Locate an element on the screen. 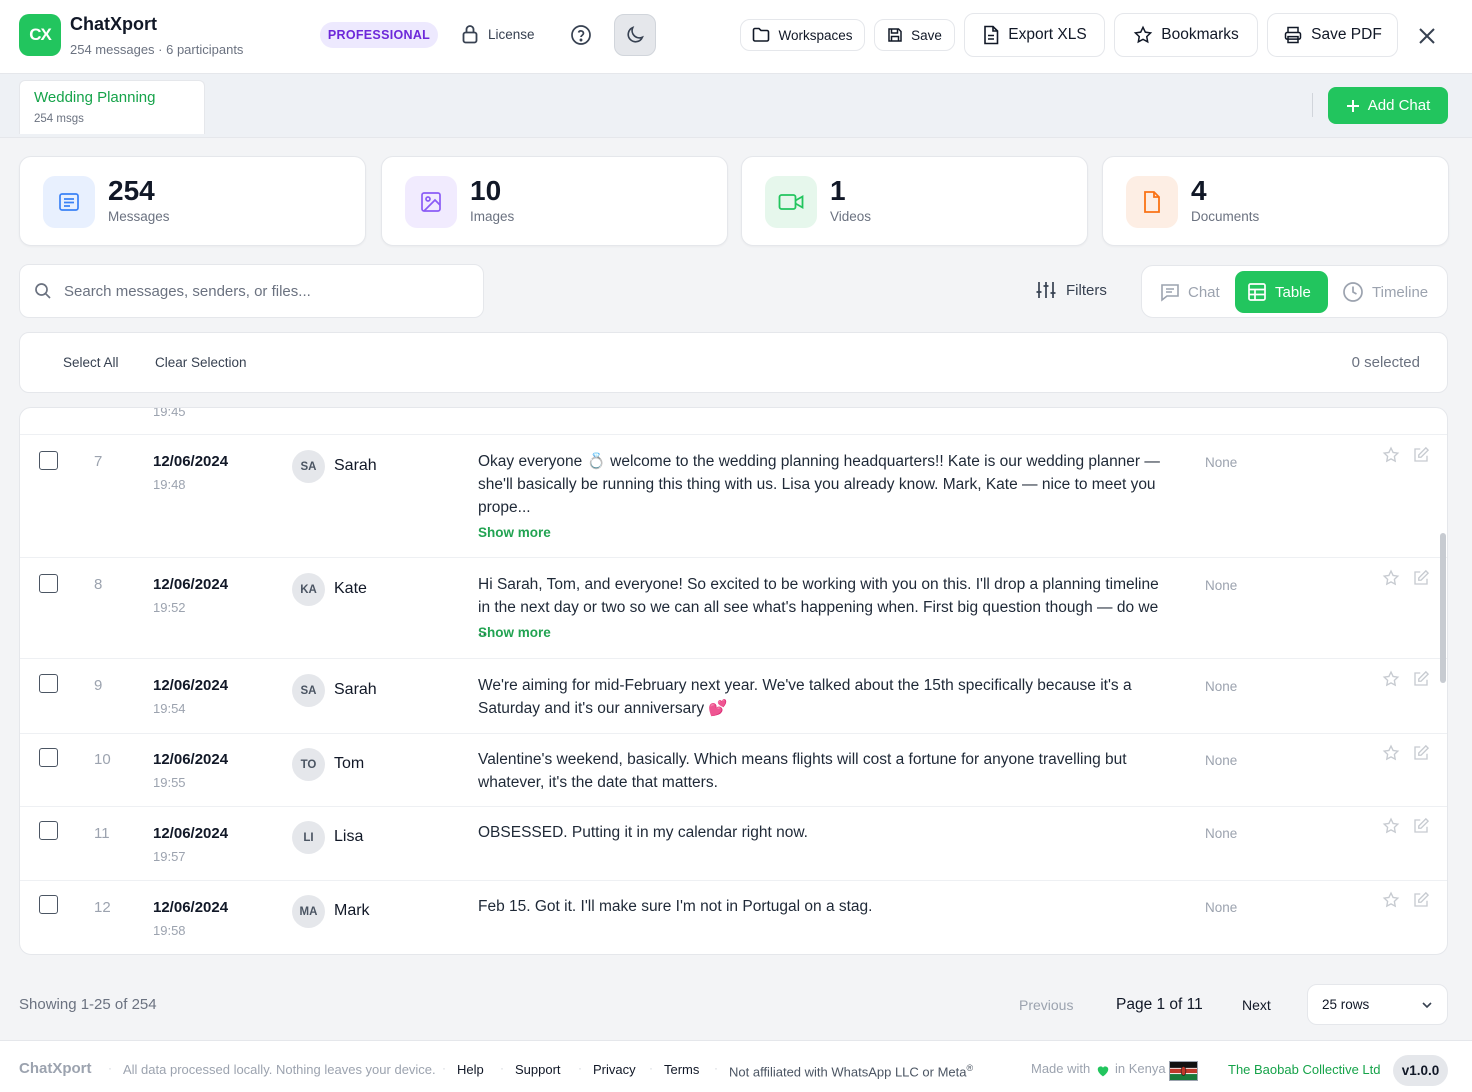 The image size is (1472, 1092). footer-company-link: The Baobab Collective Ltd is located at coordinates (1304, 1069).